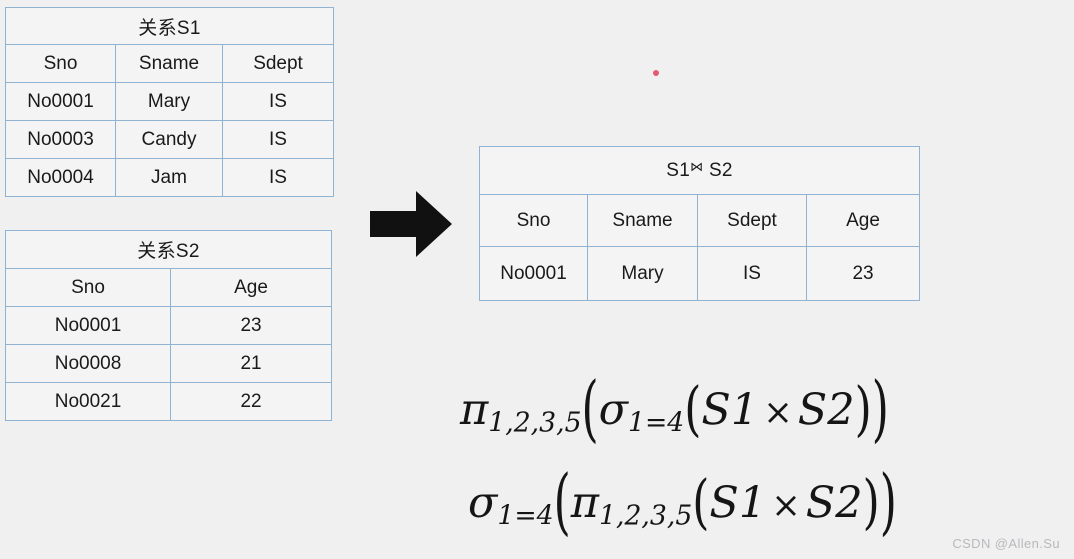 This screenshot has width=1074, height=559. I want to click on table-title-row: S1⋈ S2, so click(699, 170).